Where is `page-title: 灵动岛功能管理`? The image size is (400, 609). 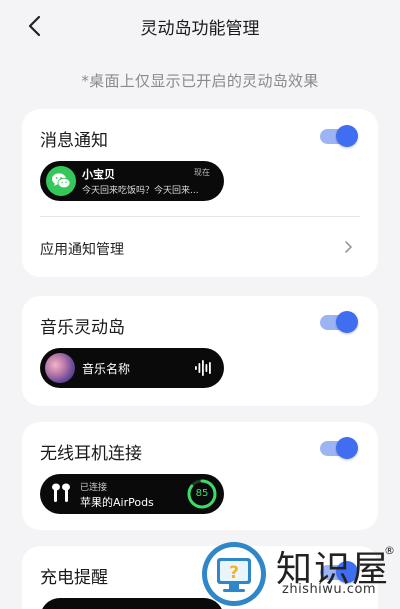 page-title: 灵动岛功能管理 is located at coordinates (200, 29).